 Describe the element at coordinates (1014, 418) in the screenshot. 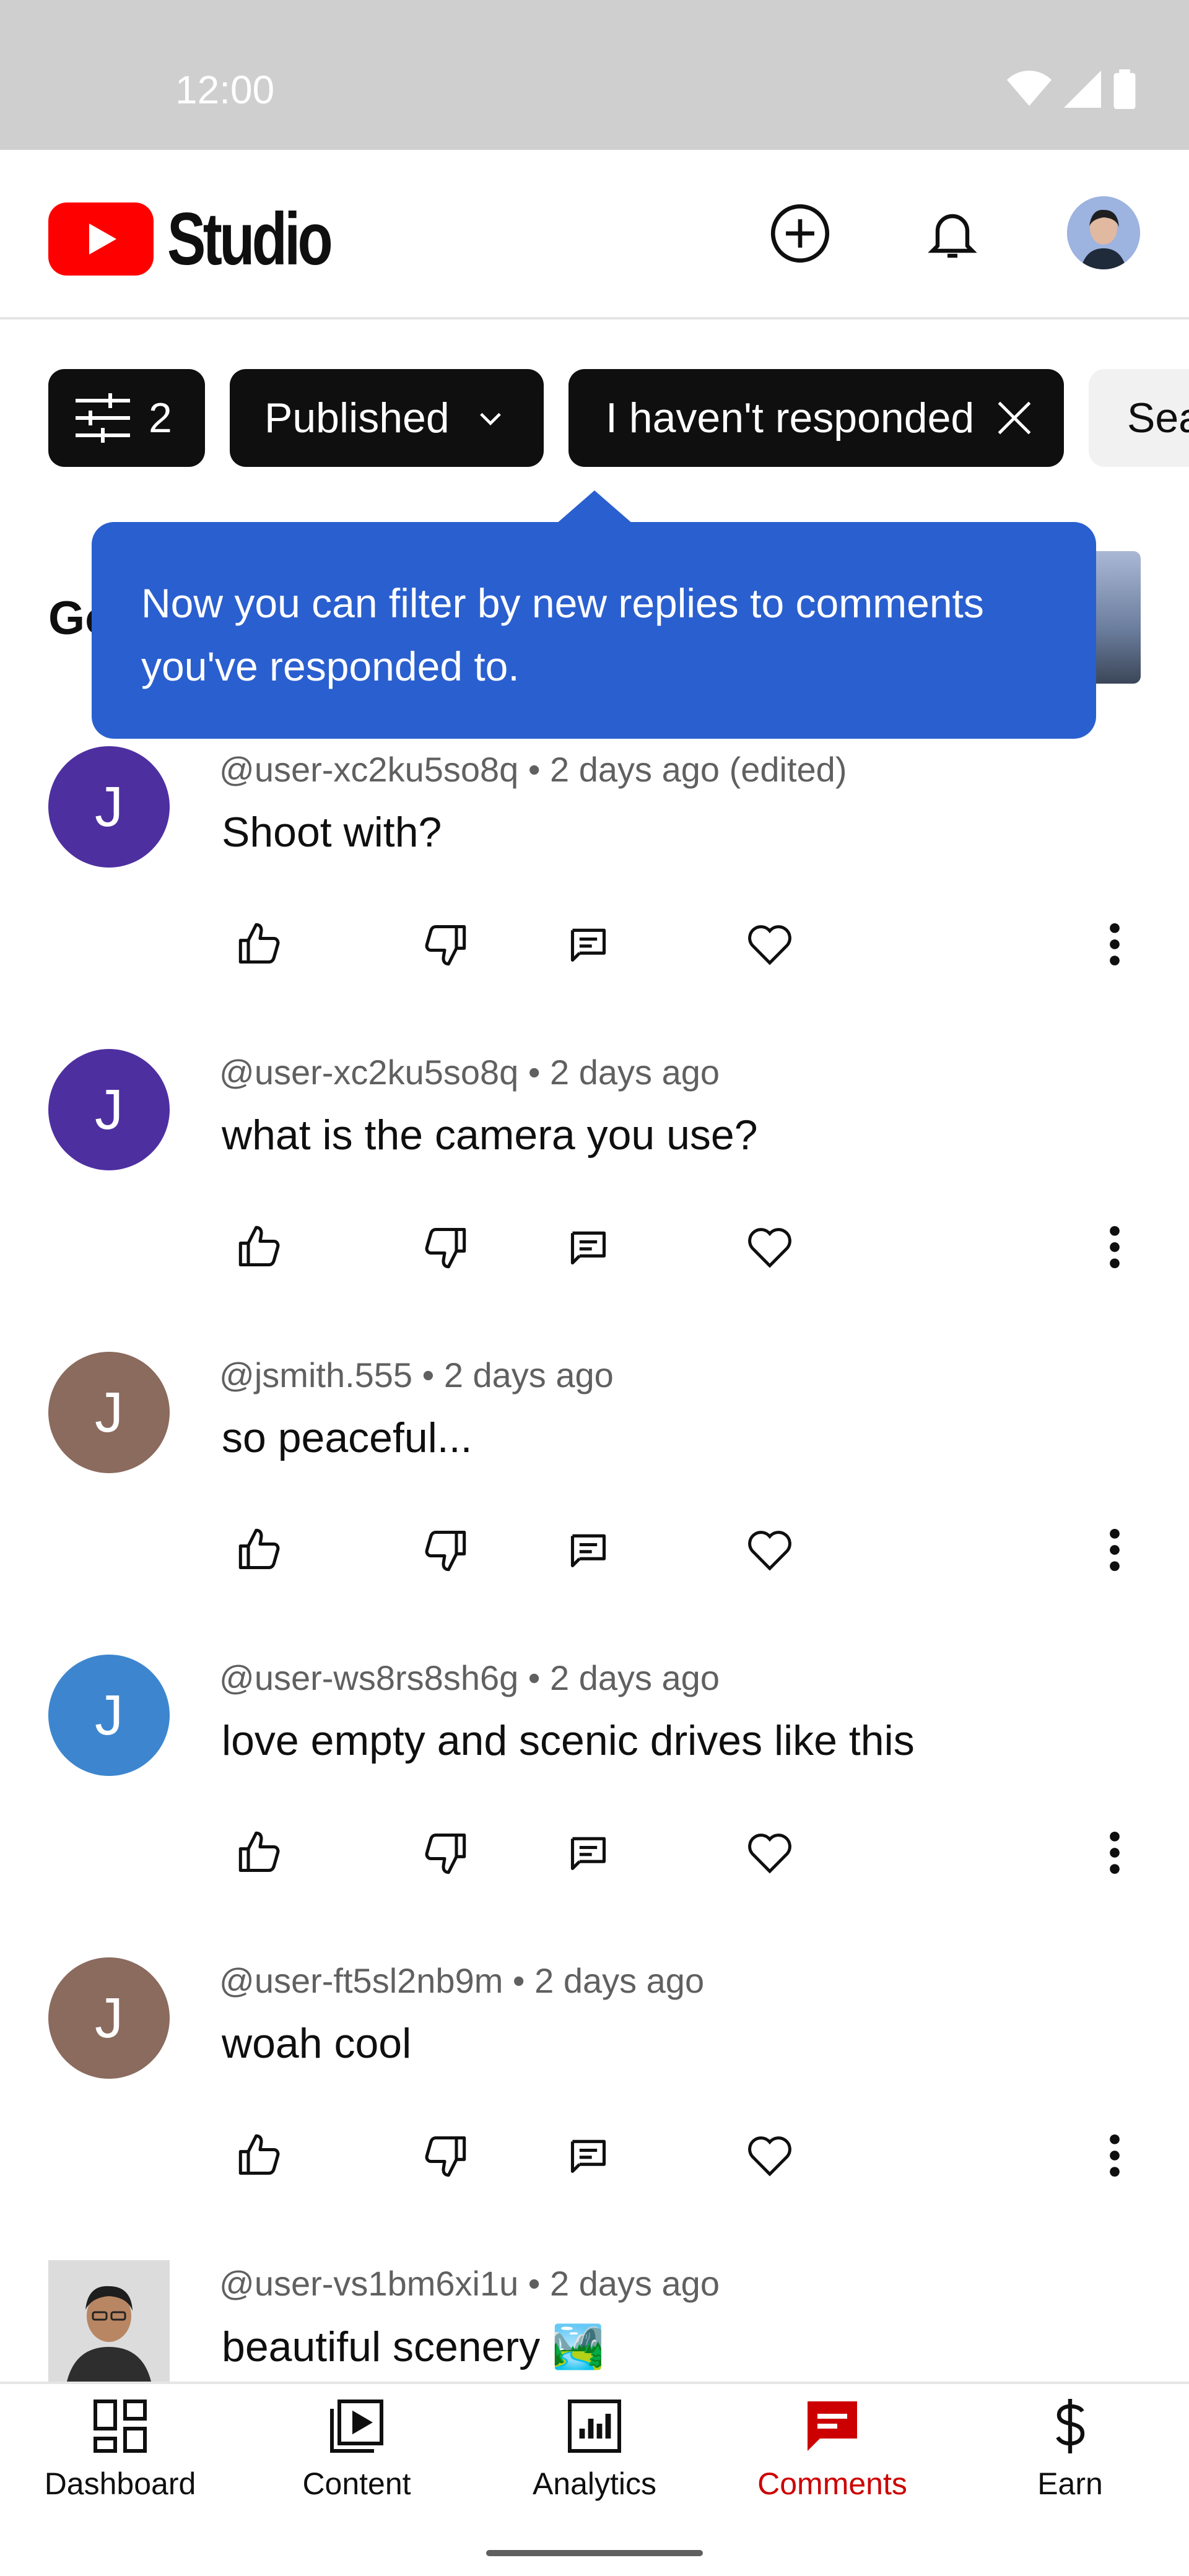

I see `close-icon` at that location.